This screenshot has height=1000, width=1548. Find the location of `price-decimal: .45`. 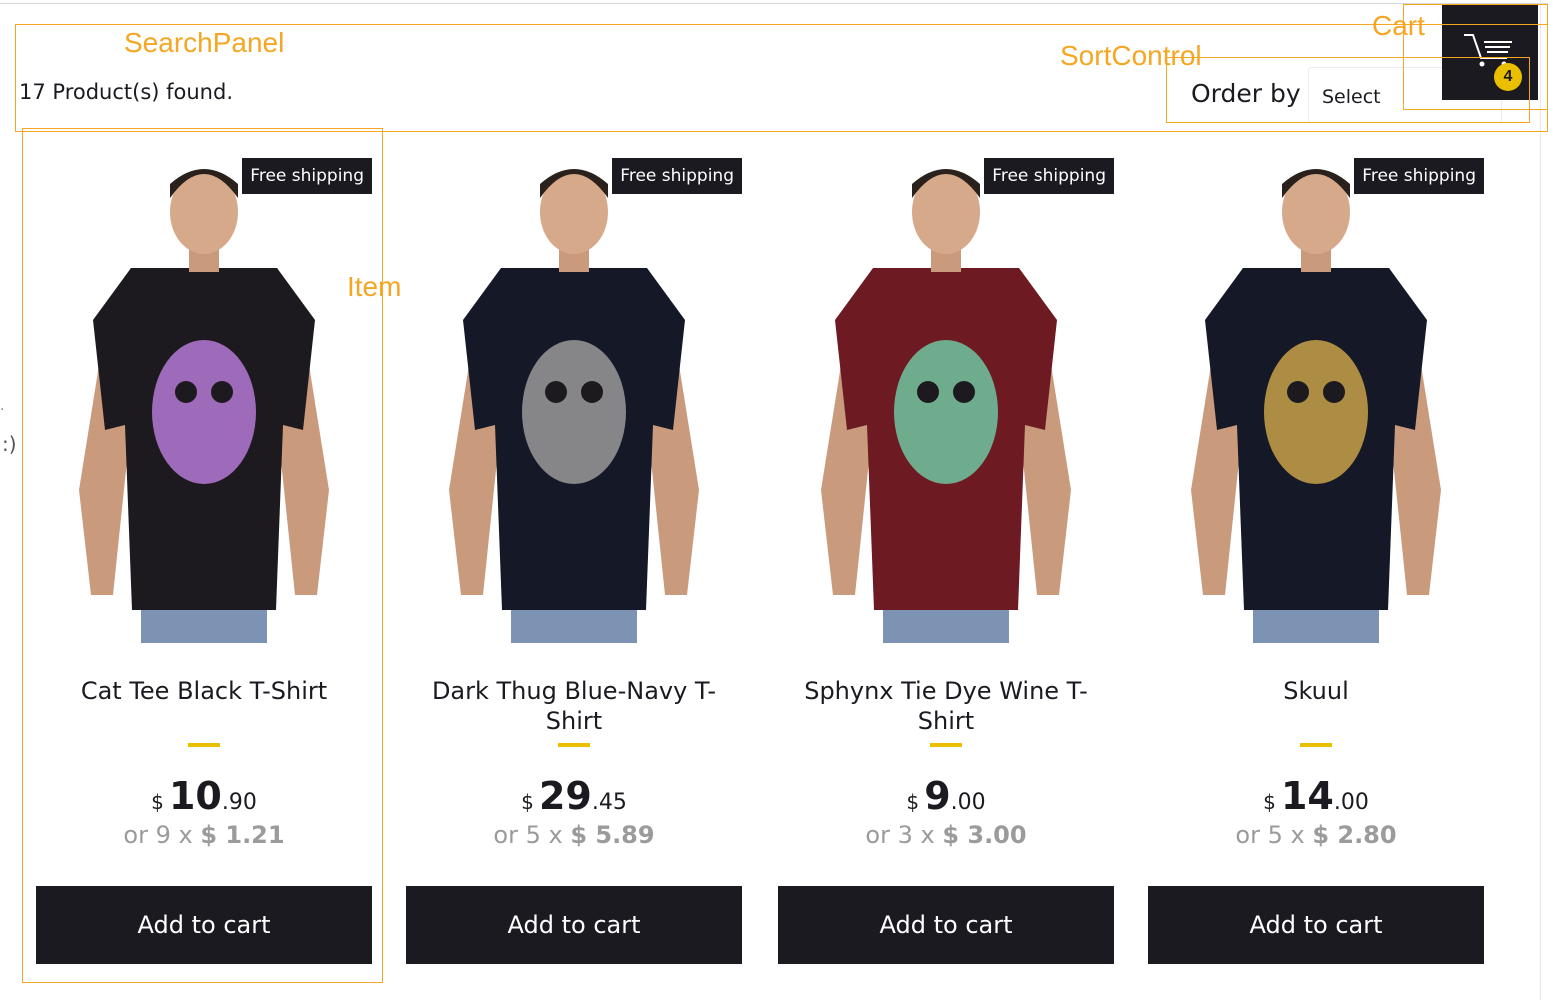

price-decimal: .45 is located at coordinates (609, 802).